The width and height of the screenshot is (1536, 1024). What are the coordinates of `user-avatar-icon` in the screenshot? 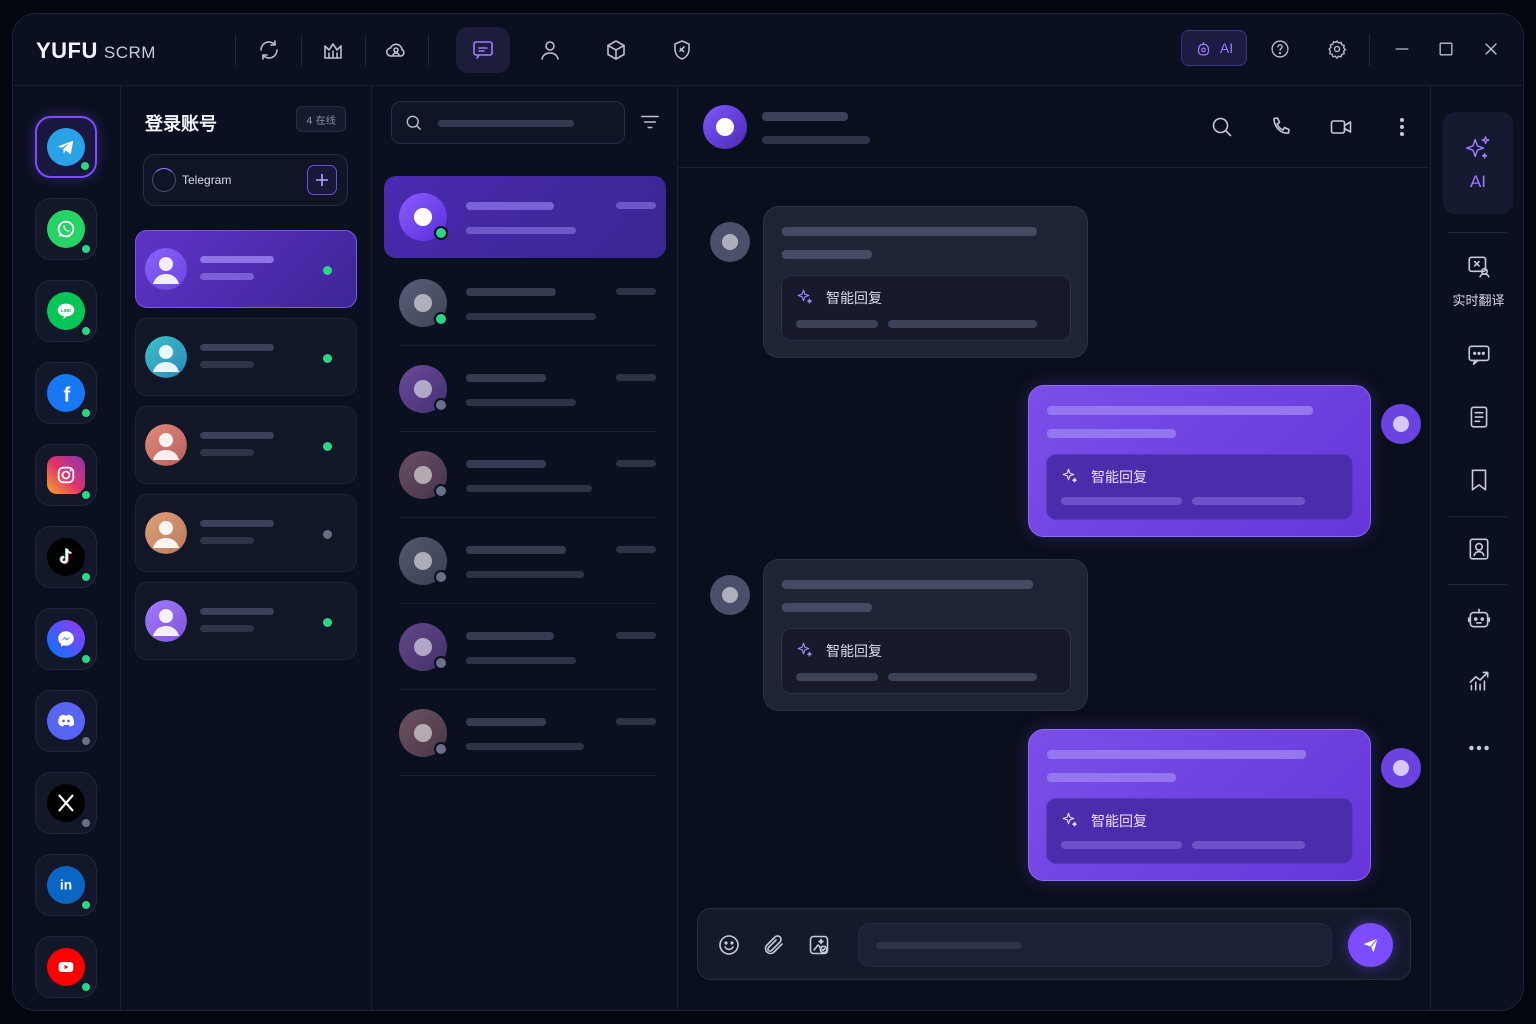 It's located at (166, 621).